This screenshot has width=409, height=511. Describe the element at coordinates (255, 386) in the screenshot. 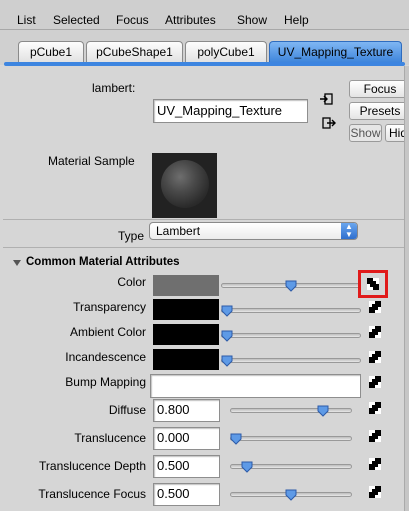

I see `bump-mapping-field` at that location.